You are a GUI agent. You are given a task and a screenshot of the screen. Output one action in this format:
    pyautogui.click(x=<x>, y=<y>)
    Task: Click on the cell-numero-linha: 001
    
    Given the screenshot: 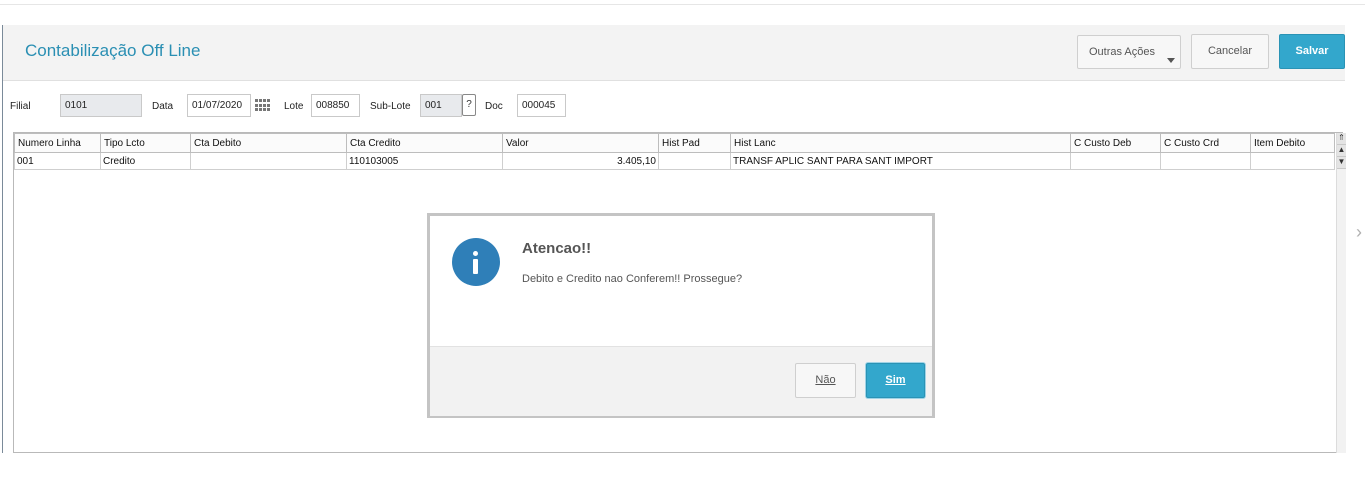 What is the action you would take?
    pyautogui.click(x=57, y=161)
    